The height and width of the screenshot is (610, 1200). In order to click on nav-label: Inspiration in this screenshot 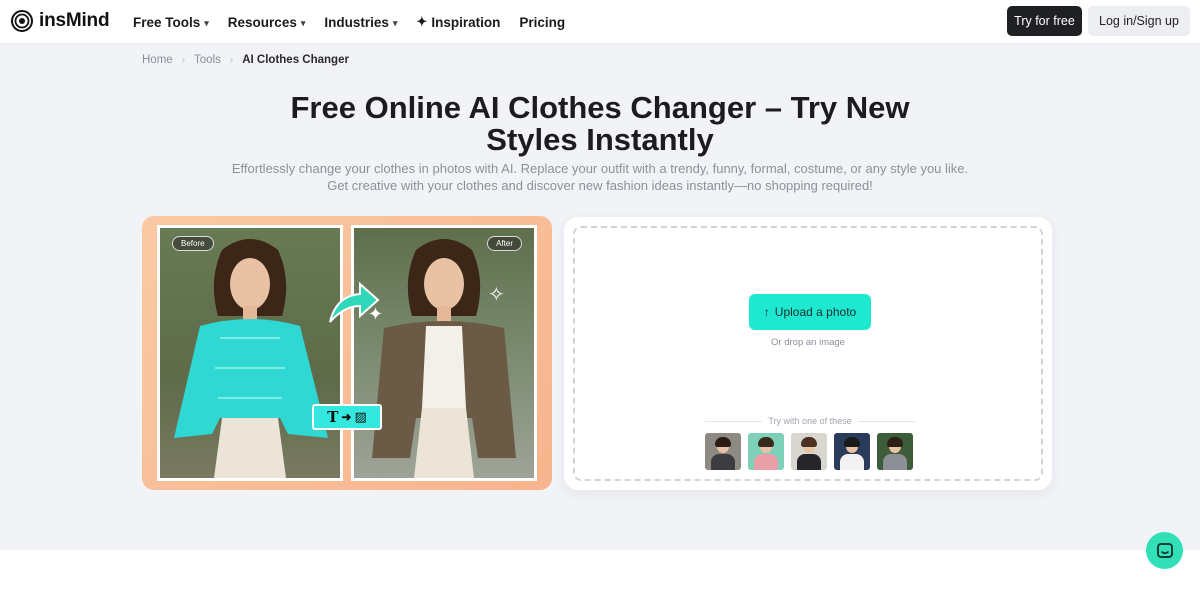, I will do `click(466, 22)`.